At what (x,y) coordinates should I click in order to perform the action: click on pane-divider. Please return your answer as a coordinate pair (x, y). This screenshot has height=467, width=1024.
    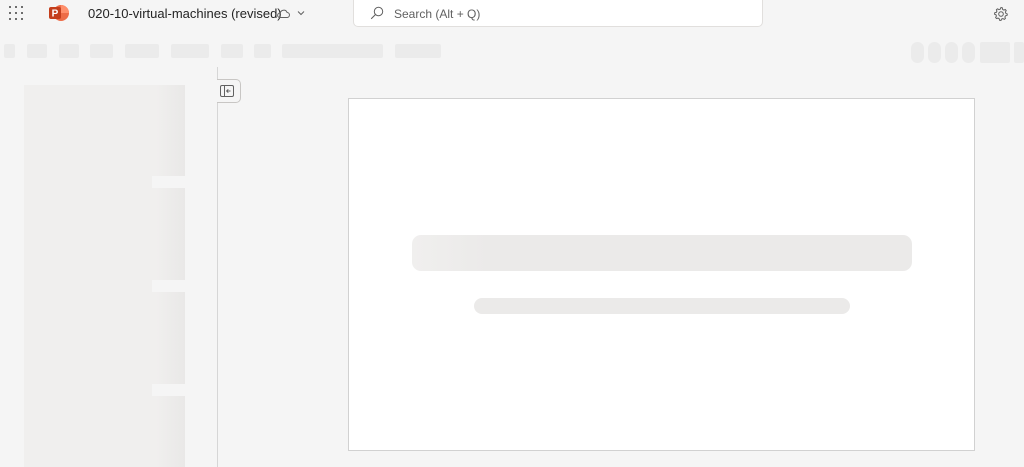
    Looking at the image, I should click on (217, 267).